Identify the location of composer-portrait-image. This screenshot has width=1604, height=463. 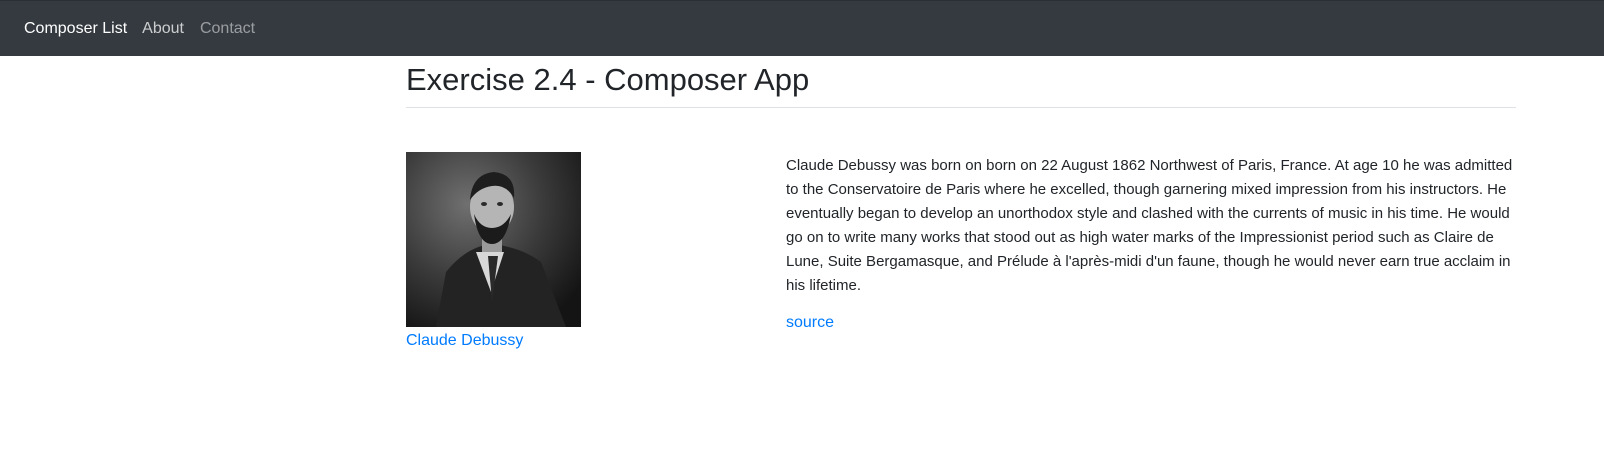
(493, 239).